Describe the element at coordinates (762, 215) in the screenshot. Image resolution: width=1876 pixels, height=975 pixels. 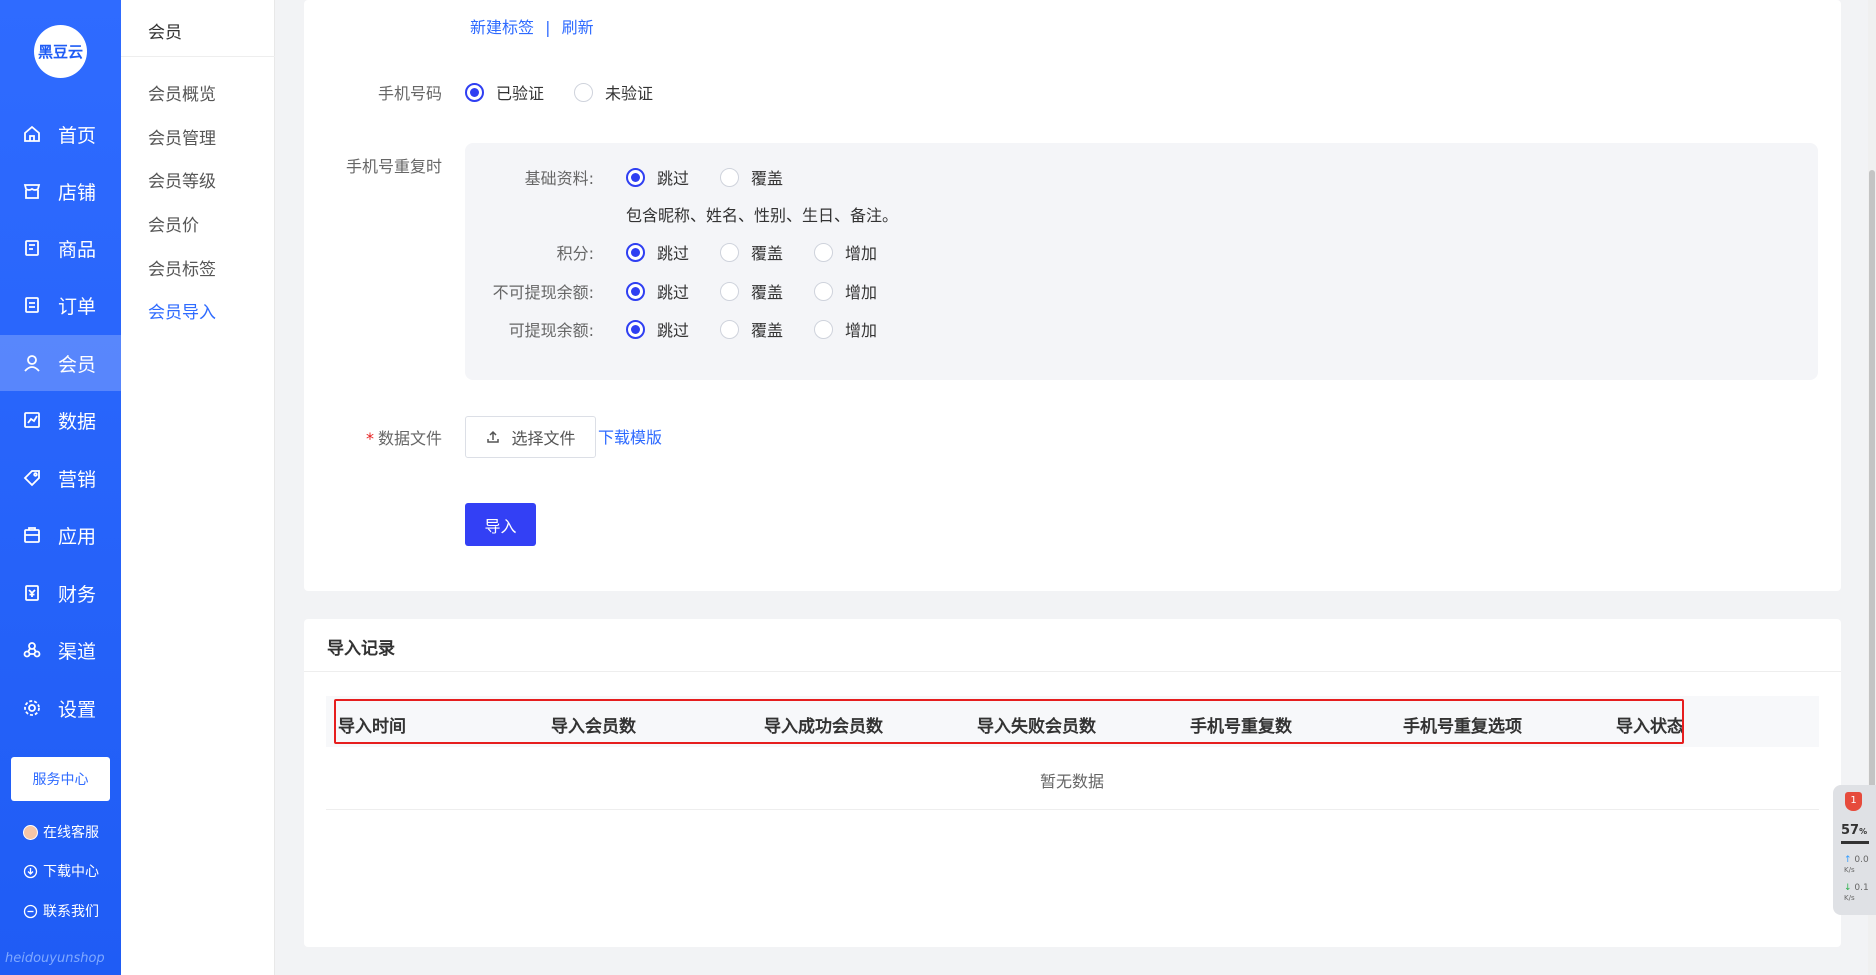
I see `basic-info-hint: 包含昵称、姓名、性别、生日、备注。` at that location.